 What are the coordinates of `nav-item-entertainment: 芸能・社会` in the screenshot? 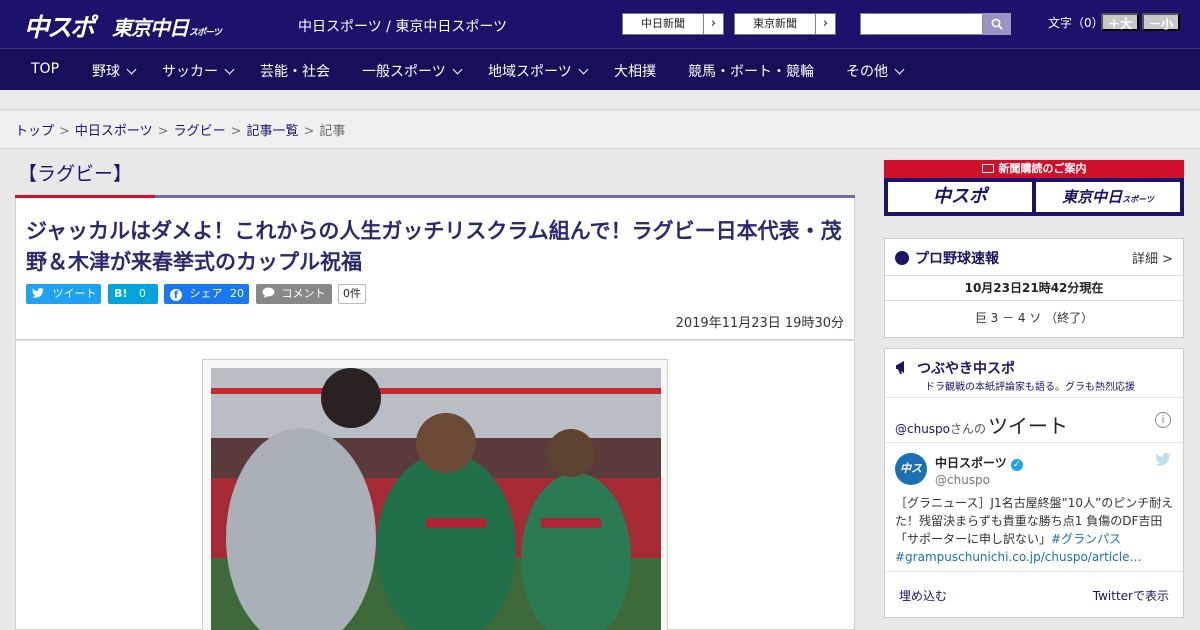 It's located at (295, 71).